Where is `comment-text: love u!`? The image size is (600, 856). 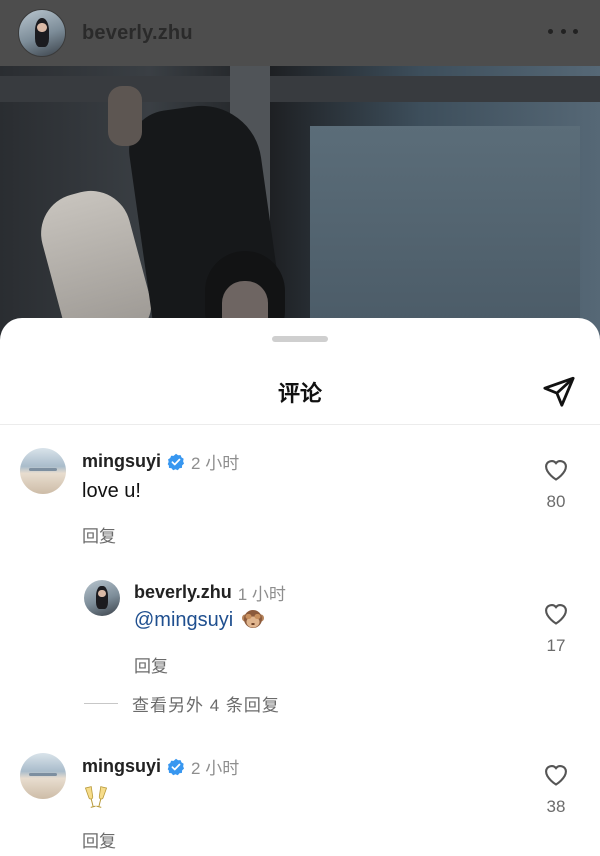
comment-text: love u! is located at coordinates (111, 491).